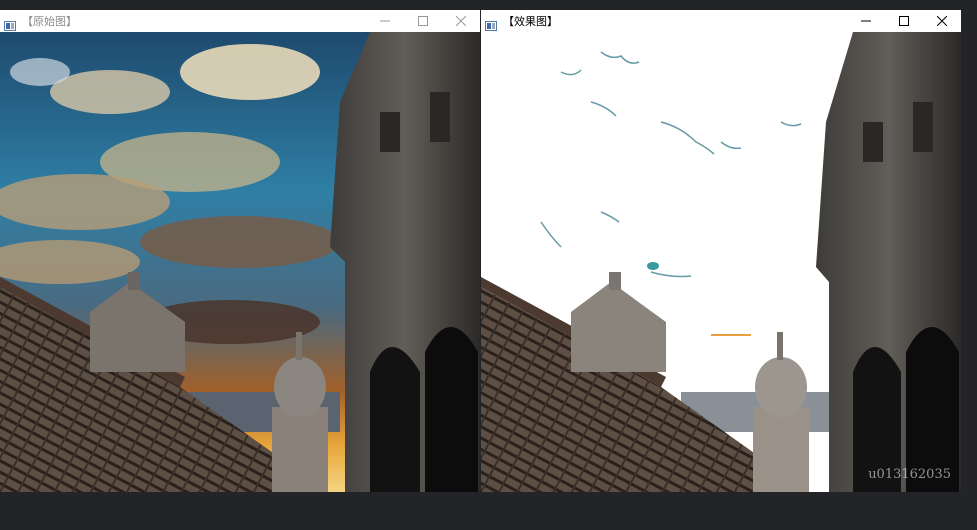 The height and width of the screenshot is (530, 977). What do you see at coordinates (721, 21) in the screenshot?
I see `title-bar: 【效果图】` at bounding box center [721, 21].